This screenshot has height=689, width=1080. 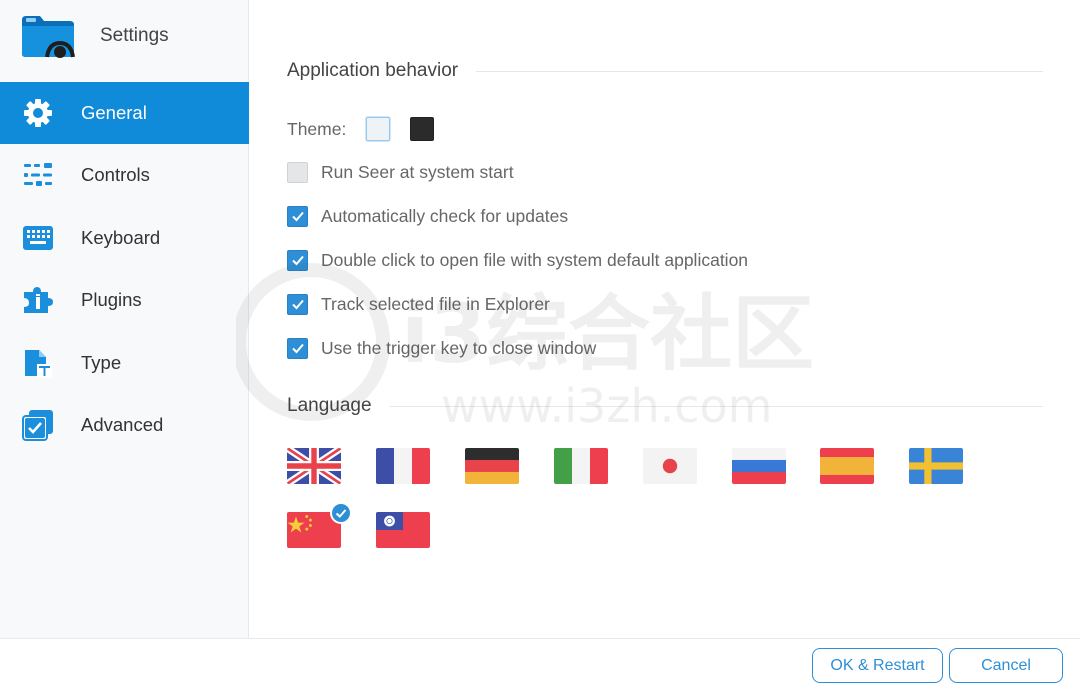 What do you see at coordinates (459, 347) in the screenshot?
I see `option-label: Use the trigger key to close window` at bounding box center [459, 347].